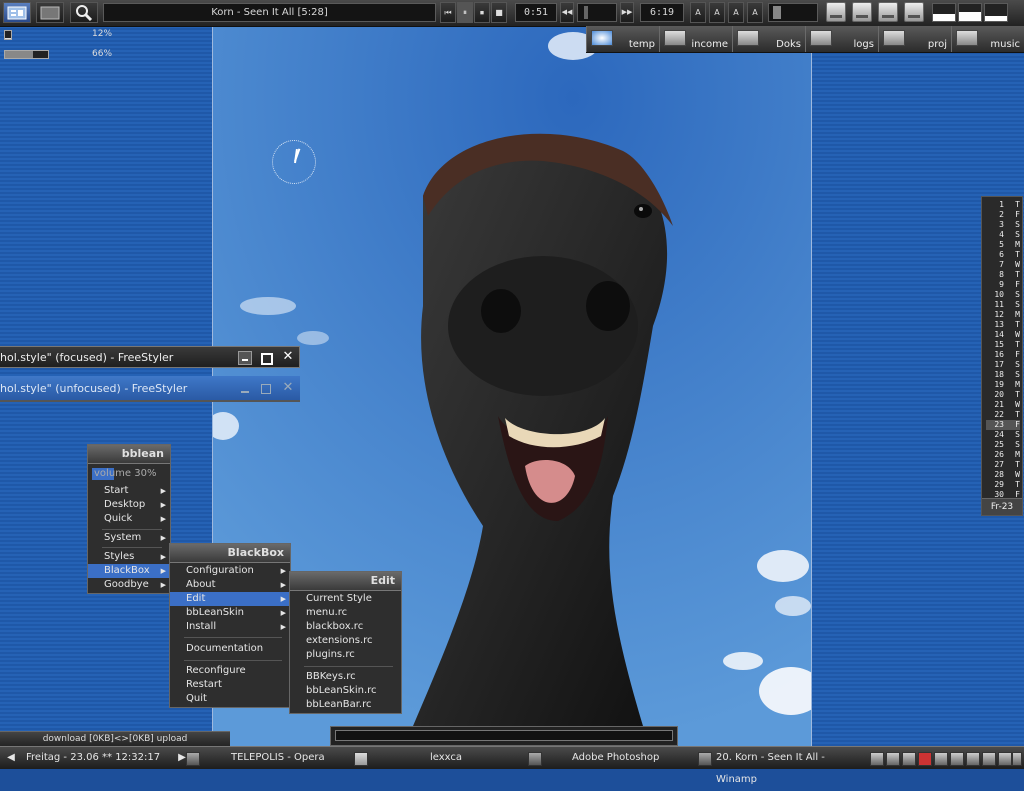 Image resolution: width=1024 pixels, height=791 pixels. I want to click on calendar-day: 25 S, so click(1003, 445).